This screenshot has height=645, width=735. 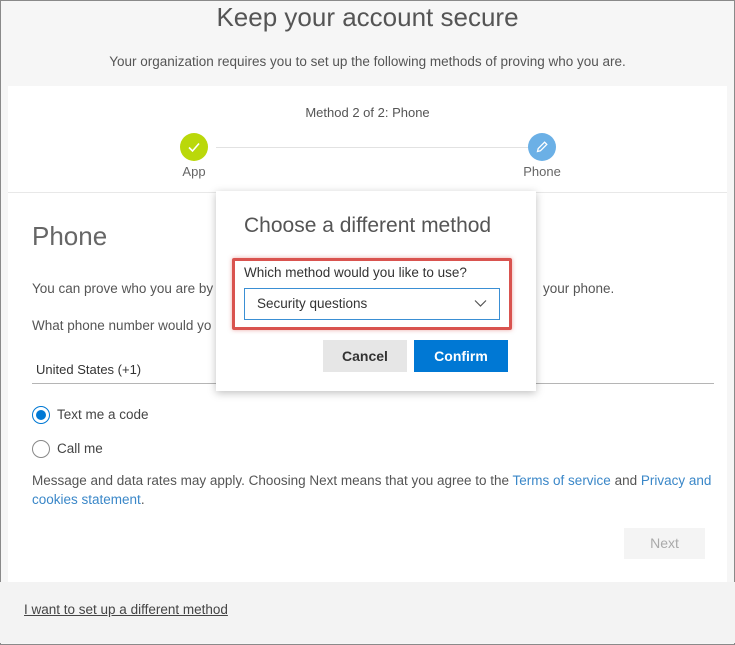 I want to click on progress-line, so click(x=373, y=147).